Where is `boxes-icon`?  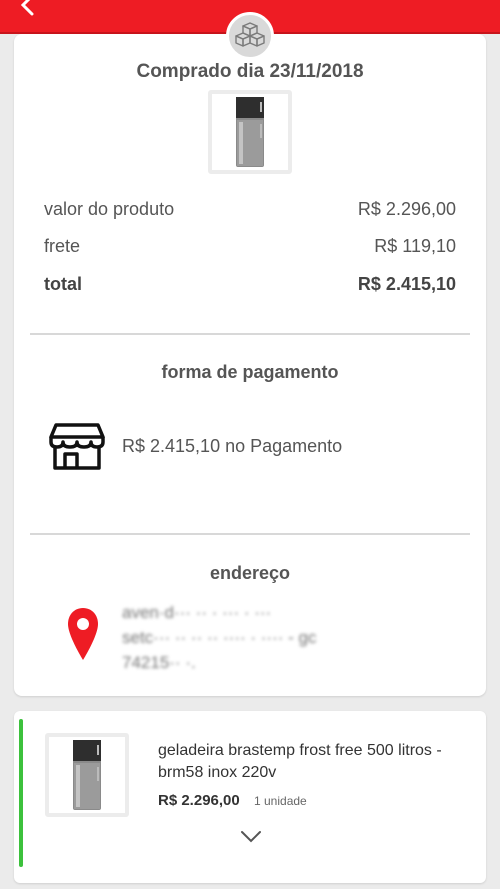
boxes-icon is located at coordinates (250, 36).